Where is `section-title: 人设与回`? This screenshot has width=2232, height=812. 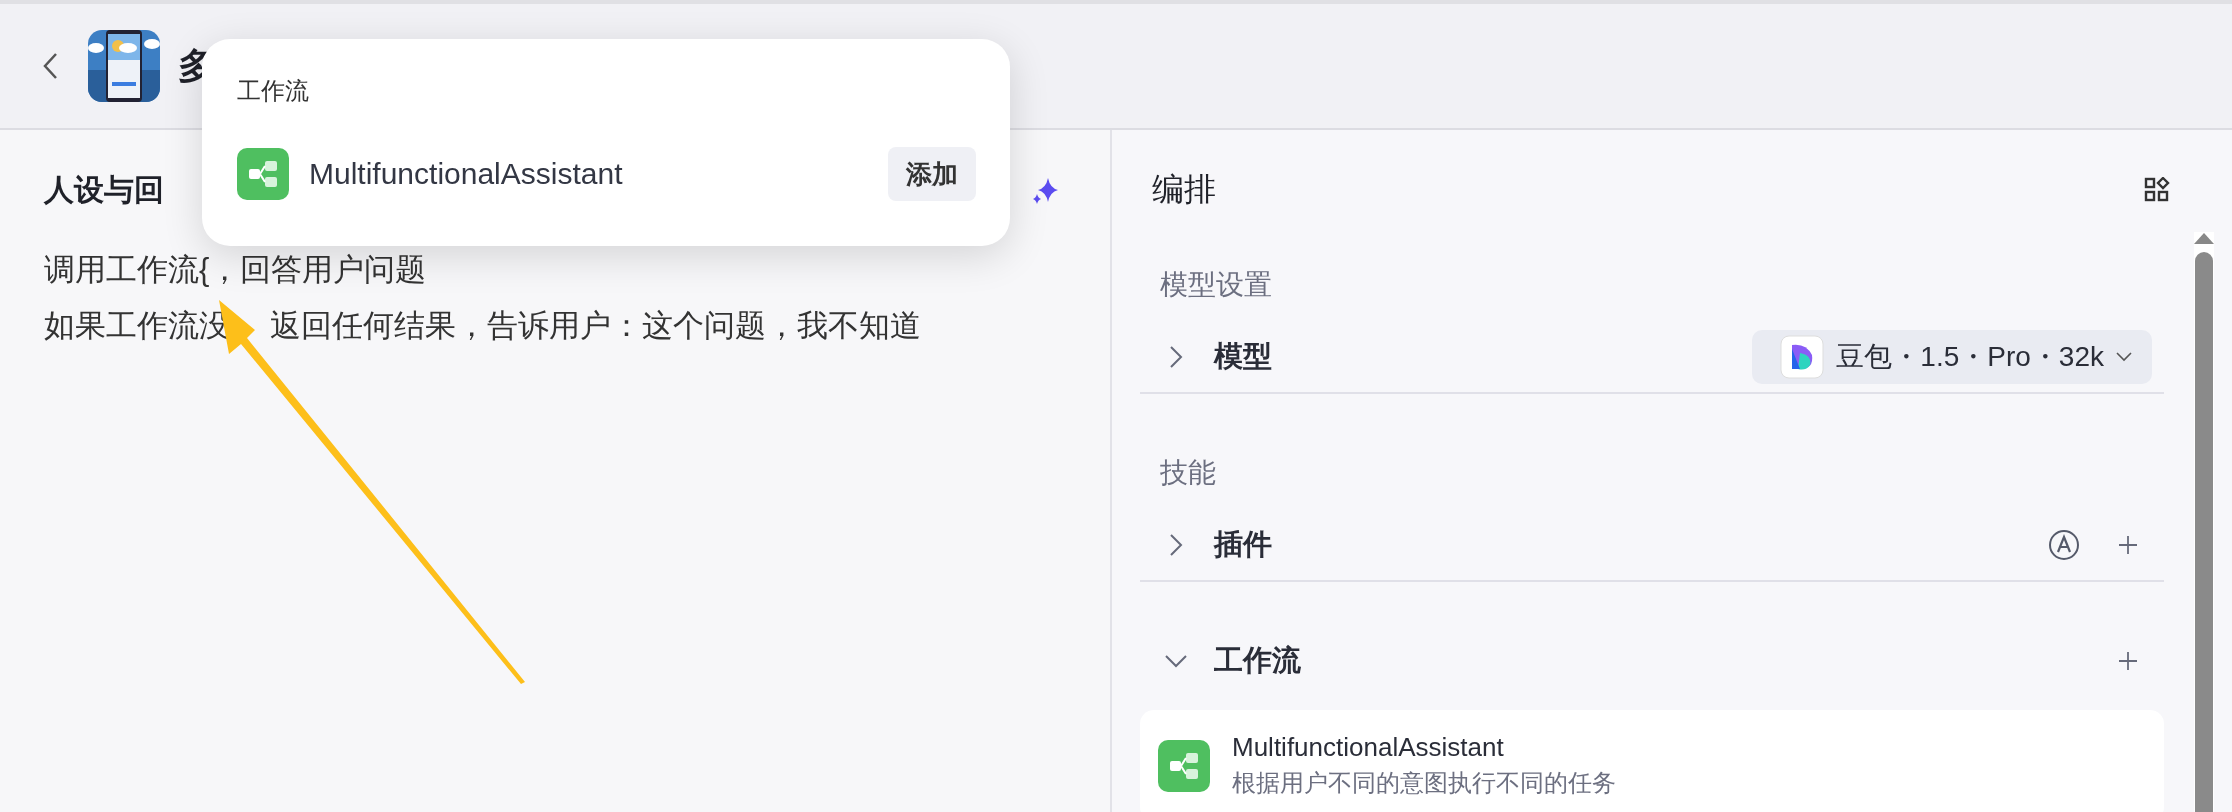
section-title: 人设与回 is located at coordinates (104, 189).